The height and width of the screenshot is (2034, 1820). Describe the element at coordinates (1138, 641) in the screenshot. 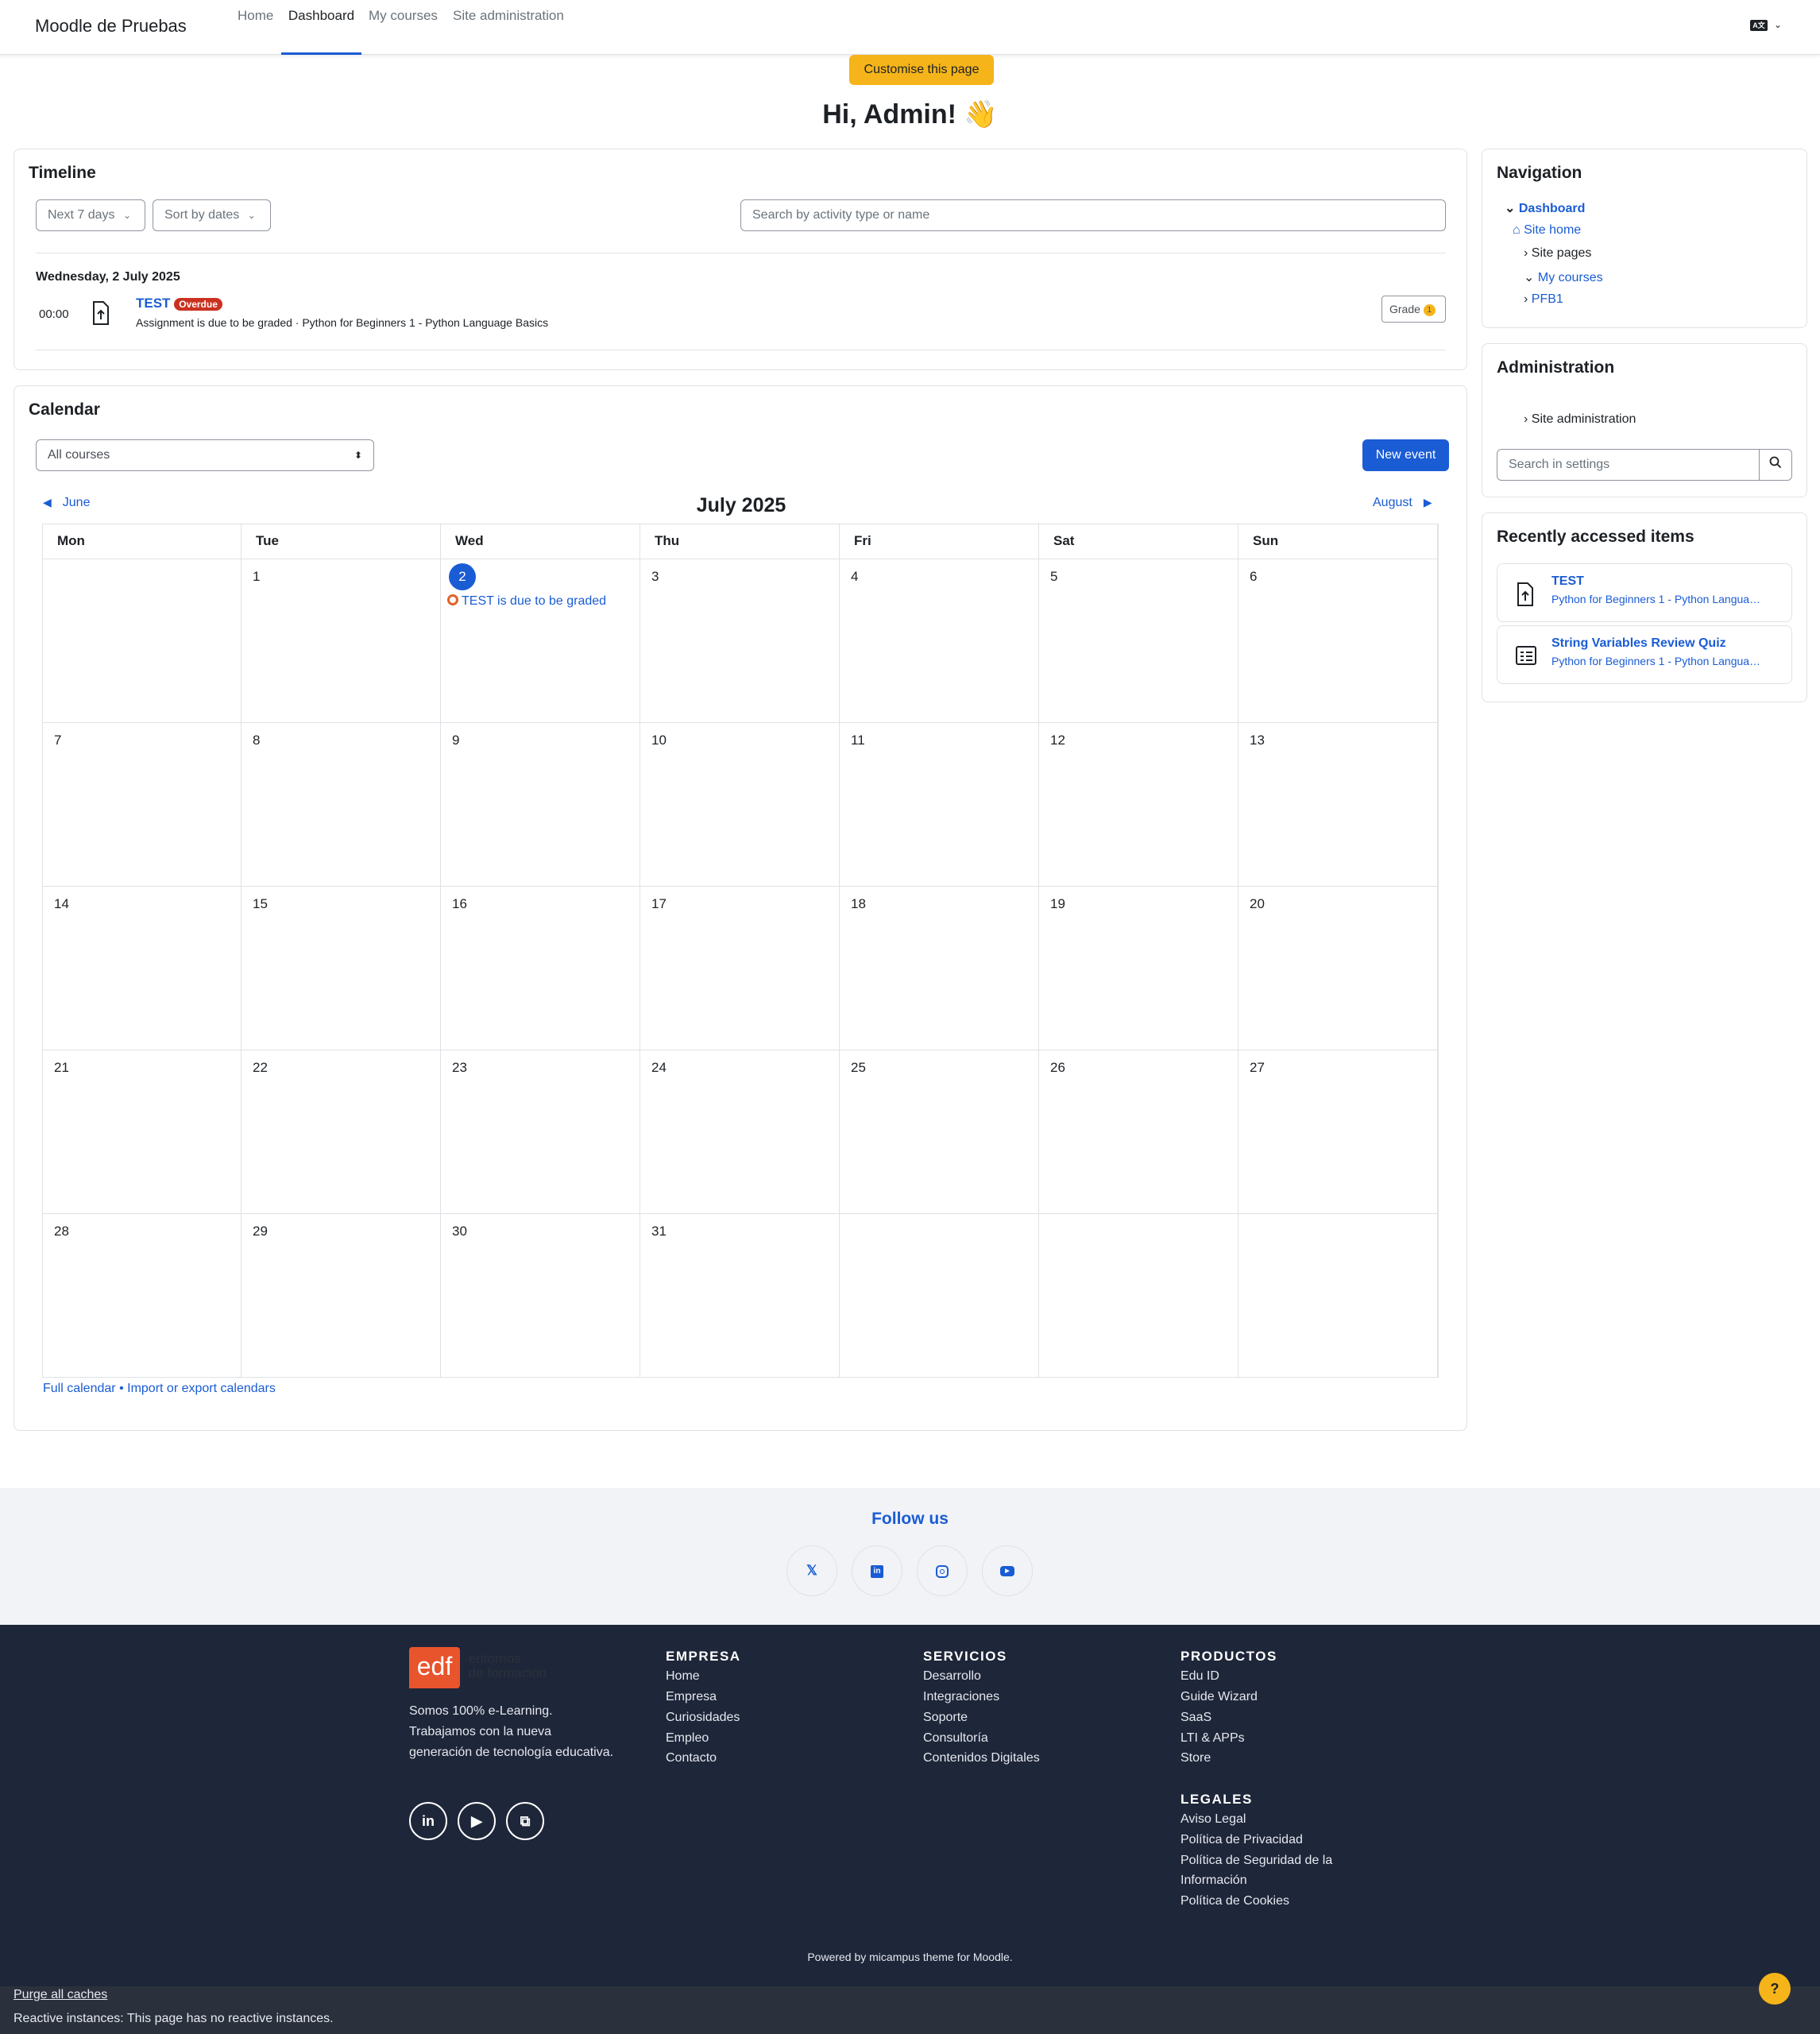

I see `calendar-day-cell: 5` at that location.